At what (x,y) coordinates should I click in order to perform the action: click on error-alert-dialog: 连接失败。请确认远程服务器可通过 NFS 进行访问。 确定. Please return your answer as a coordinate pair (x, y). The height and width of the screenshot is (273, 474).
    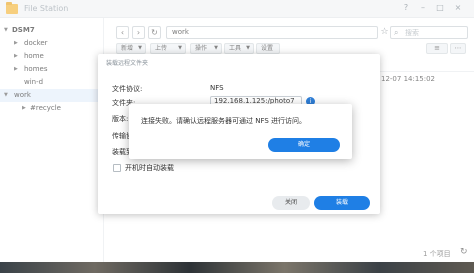
    Looking at the image, I should click on (240, 131).